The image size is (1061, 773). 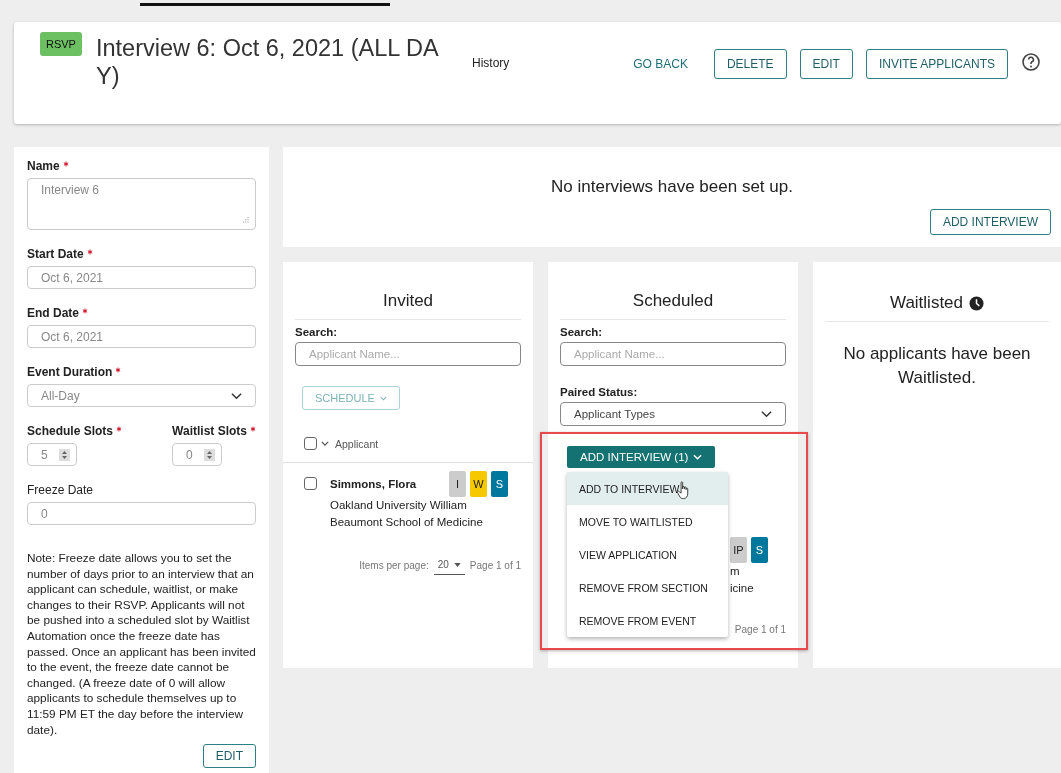 I want to click on field-label: Name, so click(x=43, y=166).